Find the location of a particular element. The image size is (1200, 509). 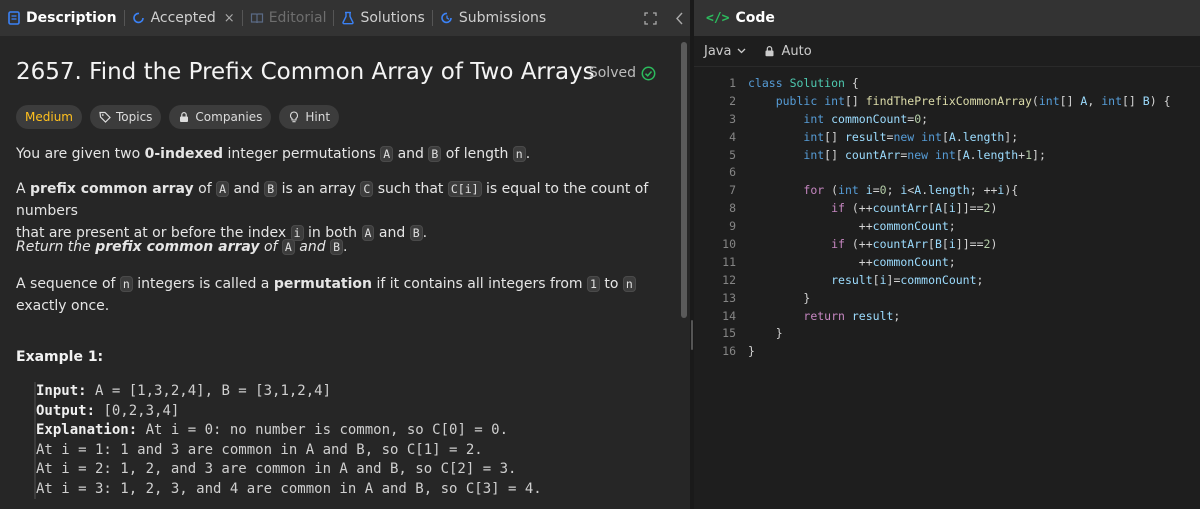

tab-description-label: Description is located at coordinates (71, 18).